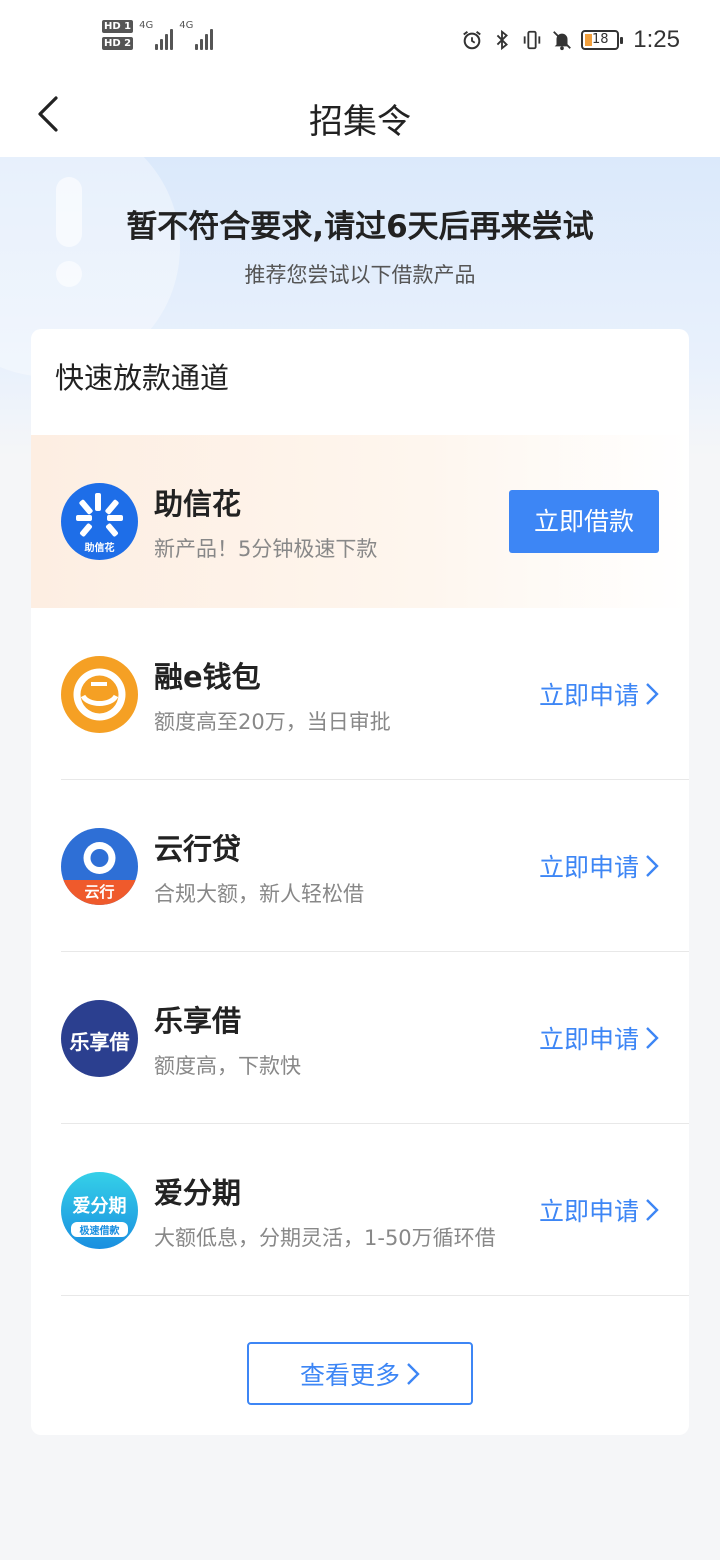 The image size is (720, 1560). Describe the element at coordinates (532, 40) in the screenshot. I see `vibrate-icon` at that location.